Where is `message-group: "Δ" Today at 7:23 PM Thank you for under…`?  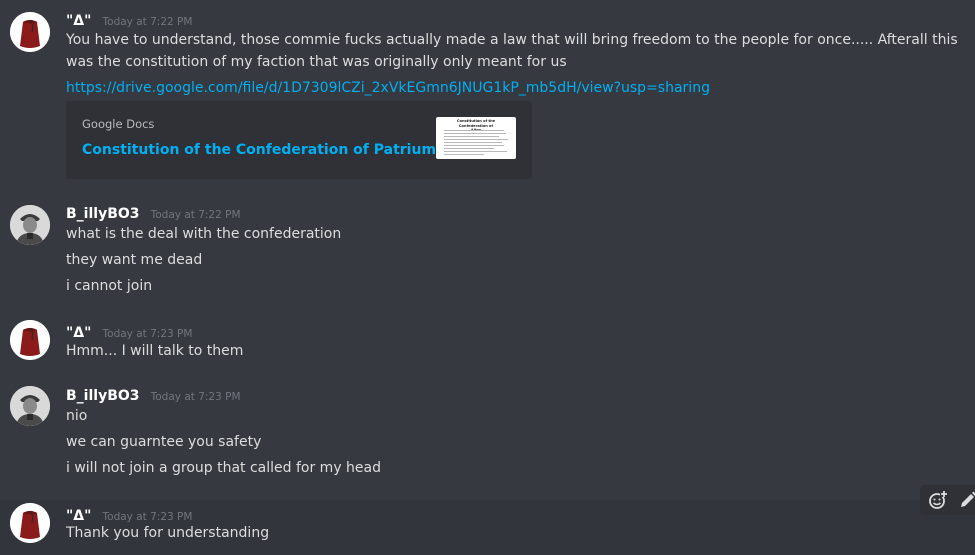 message-group: "Δ" Today at 7:23 PM Thank you for under… is located at coordinates (487, 525).